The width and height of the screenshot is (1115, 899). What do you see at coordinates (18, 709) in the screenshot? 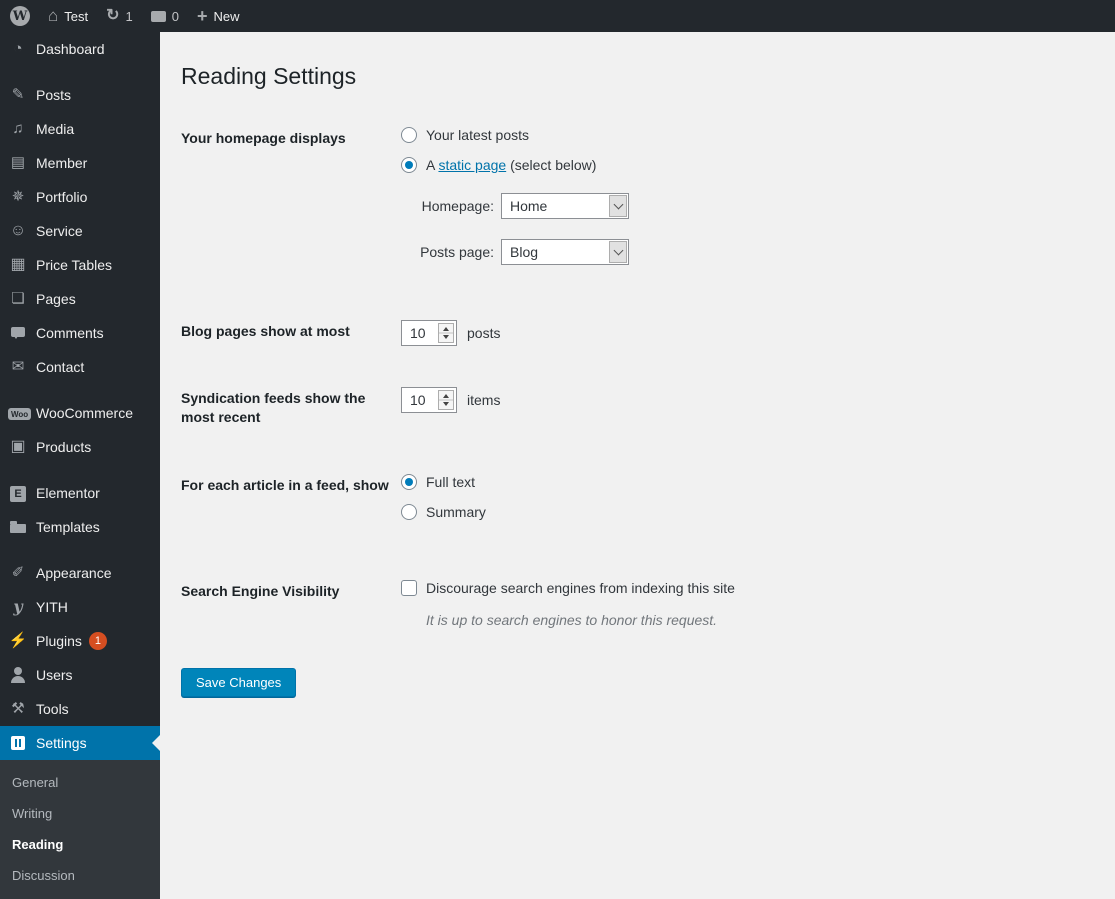
I see `tools-wrench-icon` at bounding box center [18, 709].